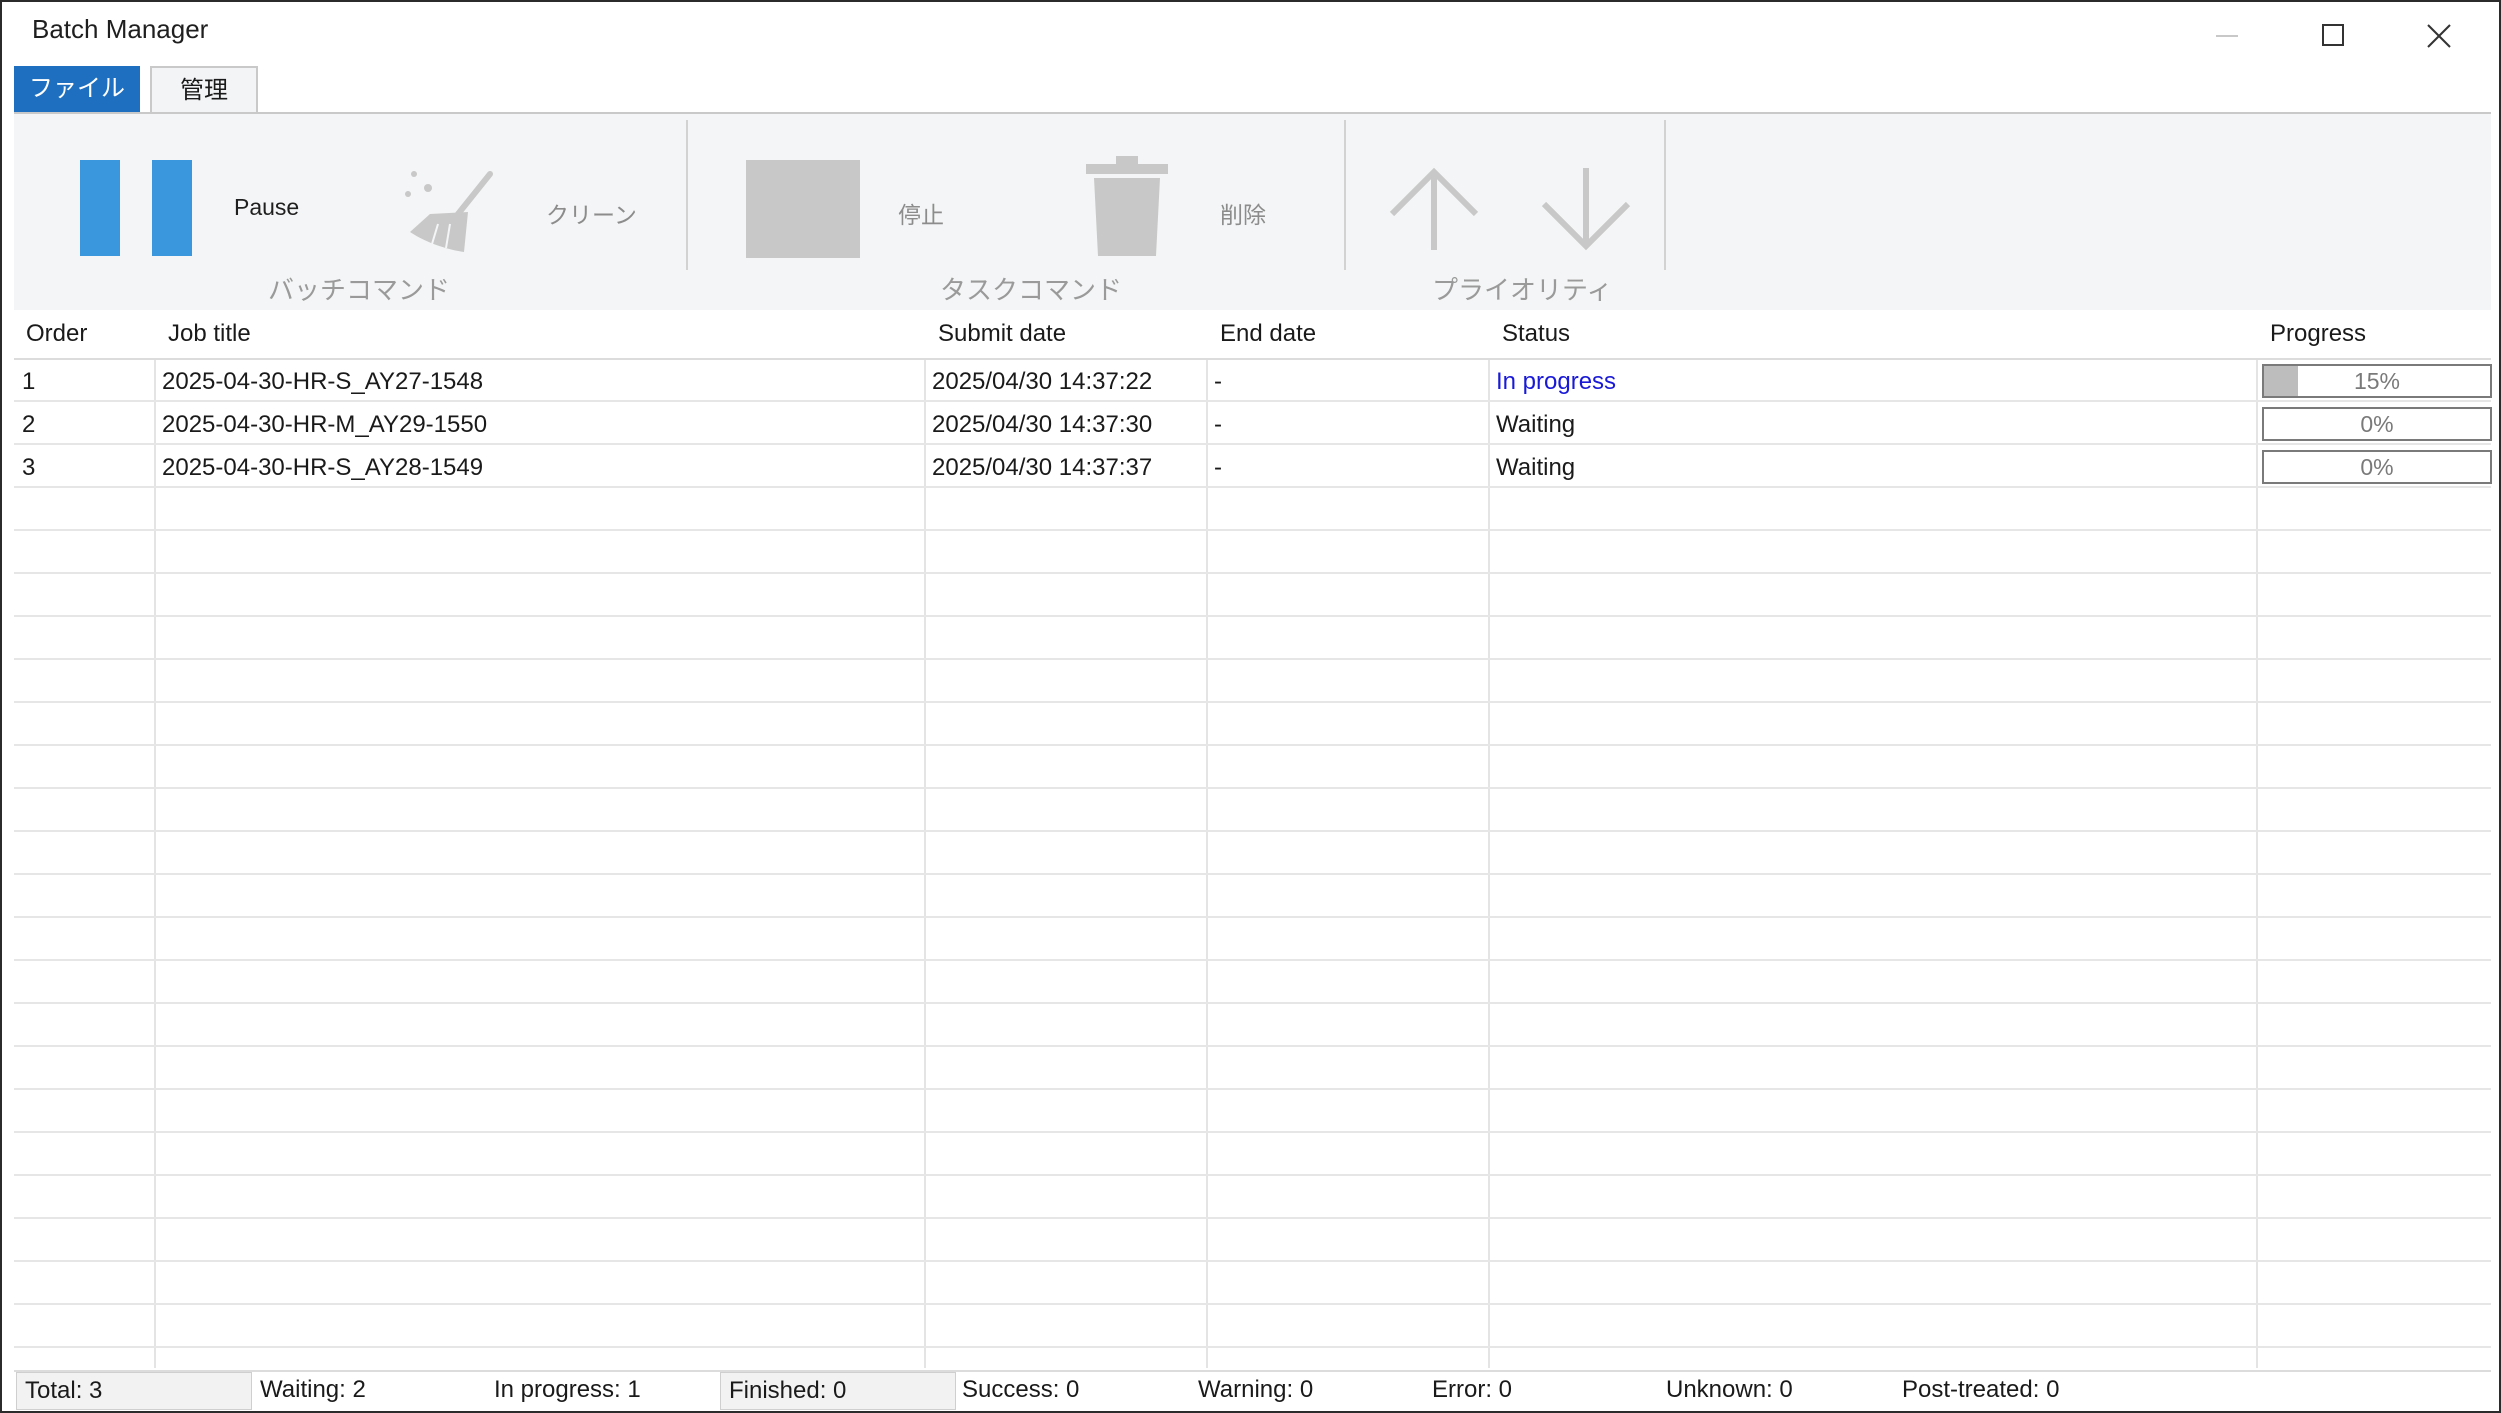 The height and width of the screenshot is (1413, 2501). What do you see at coordinates (359, 290) in the screenshot?
I see `group-label-batch: バッチコマンド` at bounding box center [359, 290].